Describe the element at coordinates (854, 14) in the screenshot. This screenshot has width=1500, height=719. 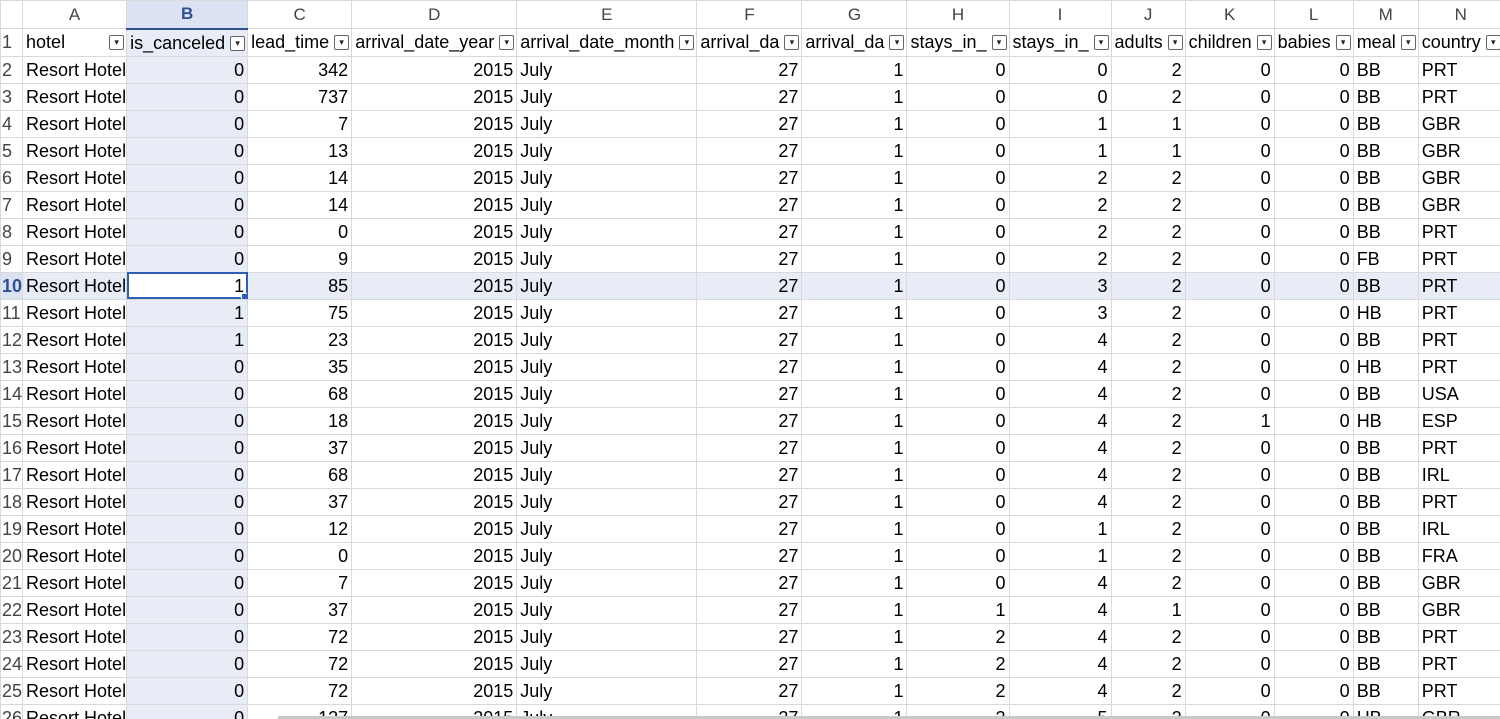
I see `column-header-g: G` at that location.